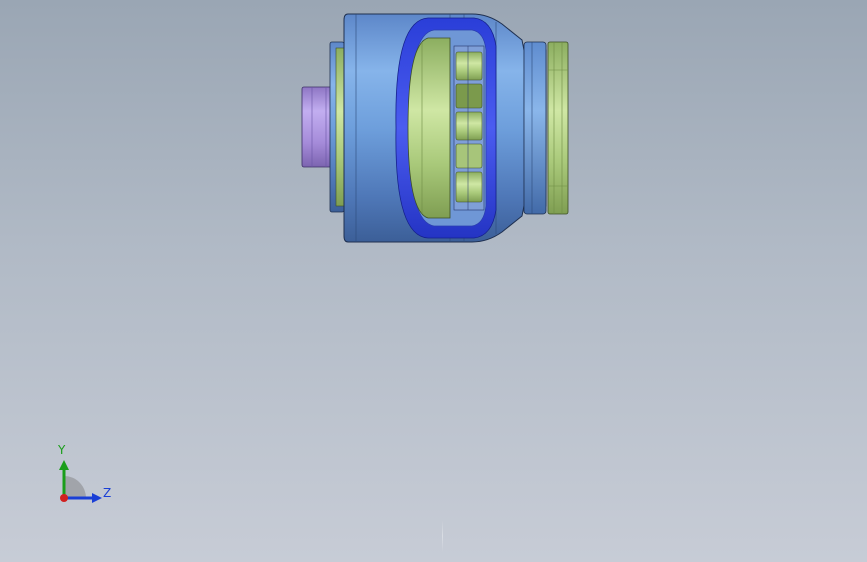  What do you see at coordinates (80, 481) in the screenshot?
I see `triad-axes` at bounding box center [80, 481].